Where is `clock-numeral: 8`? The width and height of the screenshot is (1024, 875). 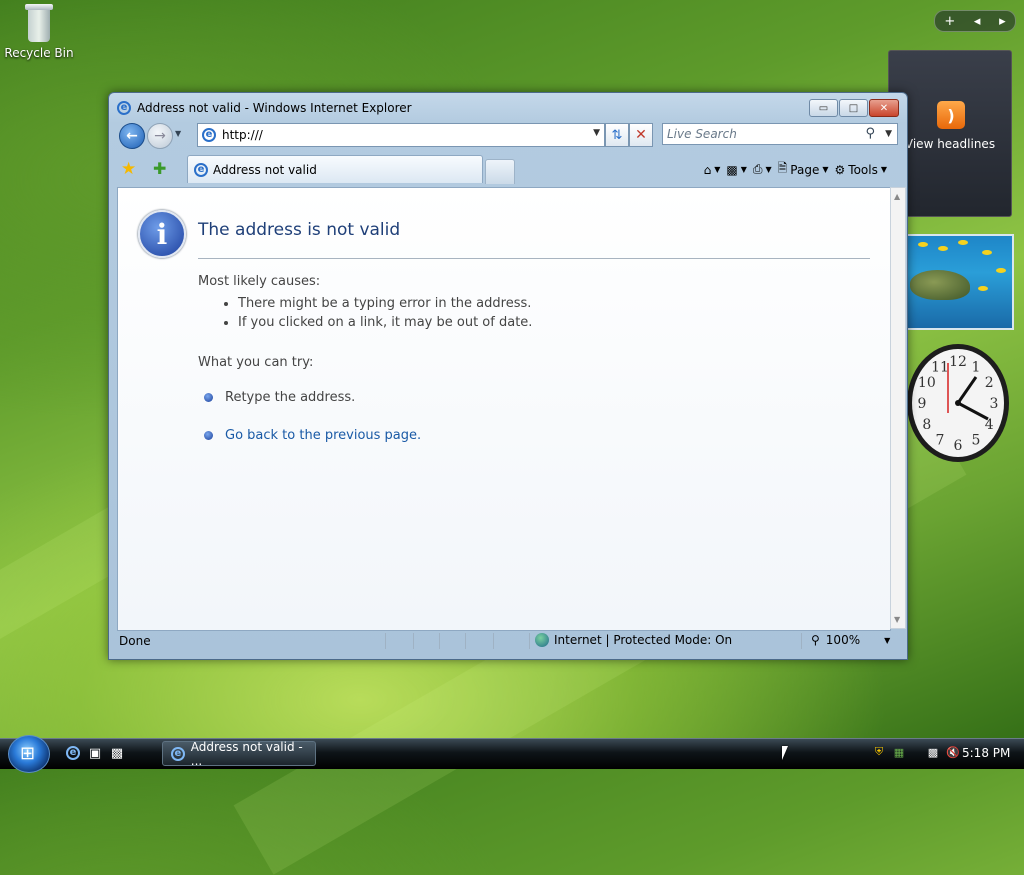 clock-numeral: 8 is located at coordinates (926, 425).